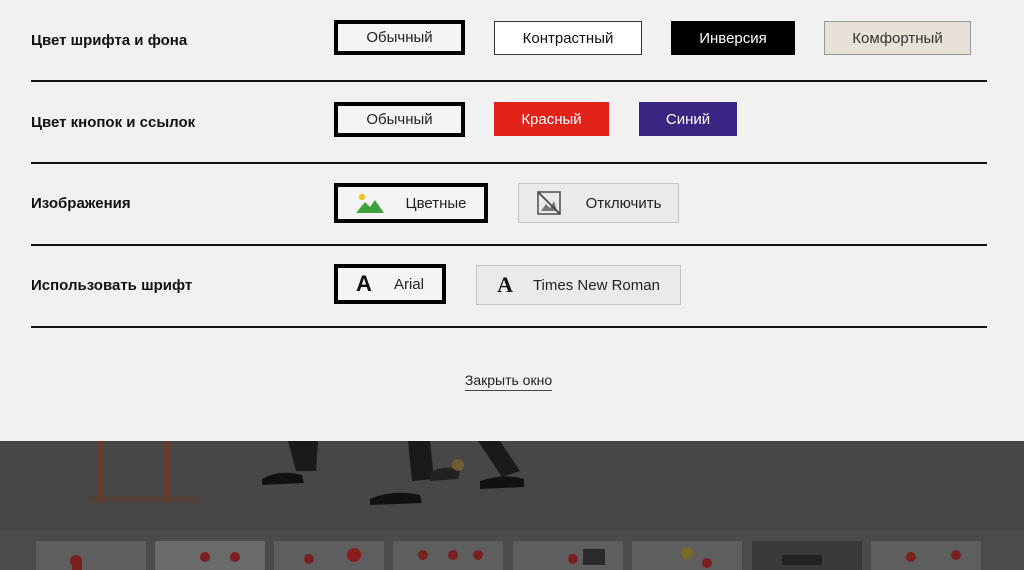 This screenshot has height=570, width=1024. I want to click on color-image-icon, so click(370, 203).